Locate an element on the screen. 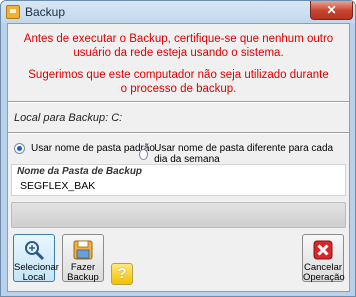 The height and width of the screenshot is (297, 356). select-location-button: Selecionar Local is located at coordinates (36, 258).